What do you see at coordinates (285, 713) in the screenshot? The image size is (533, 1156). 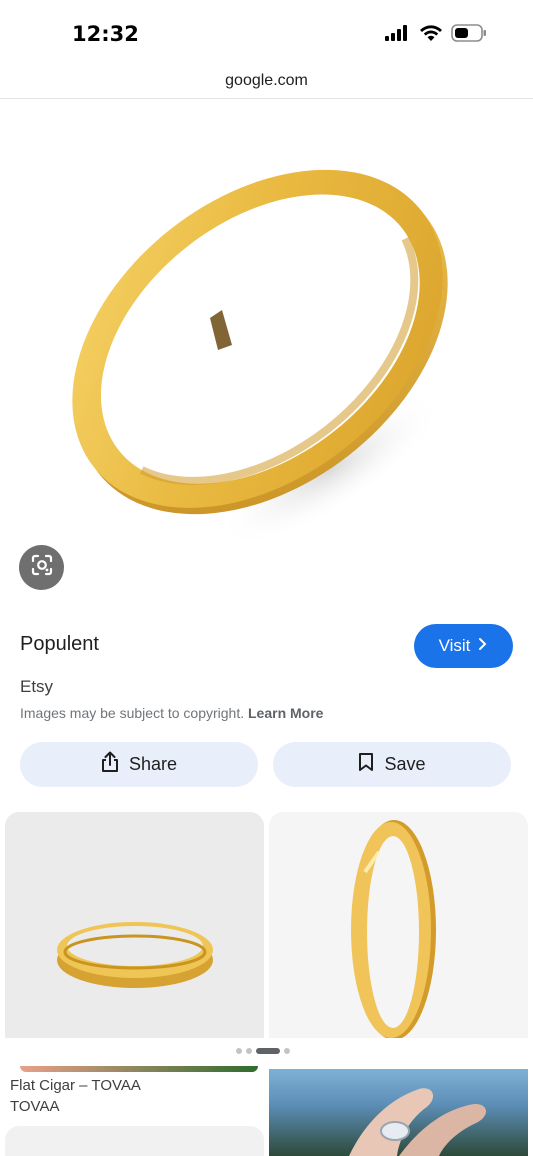 I see `learn-more-link: Learn More` at bounding box center [285, 713].